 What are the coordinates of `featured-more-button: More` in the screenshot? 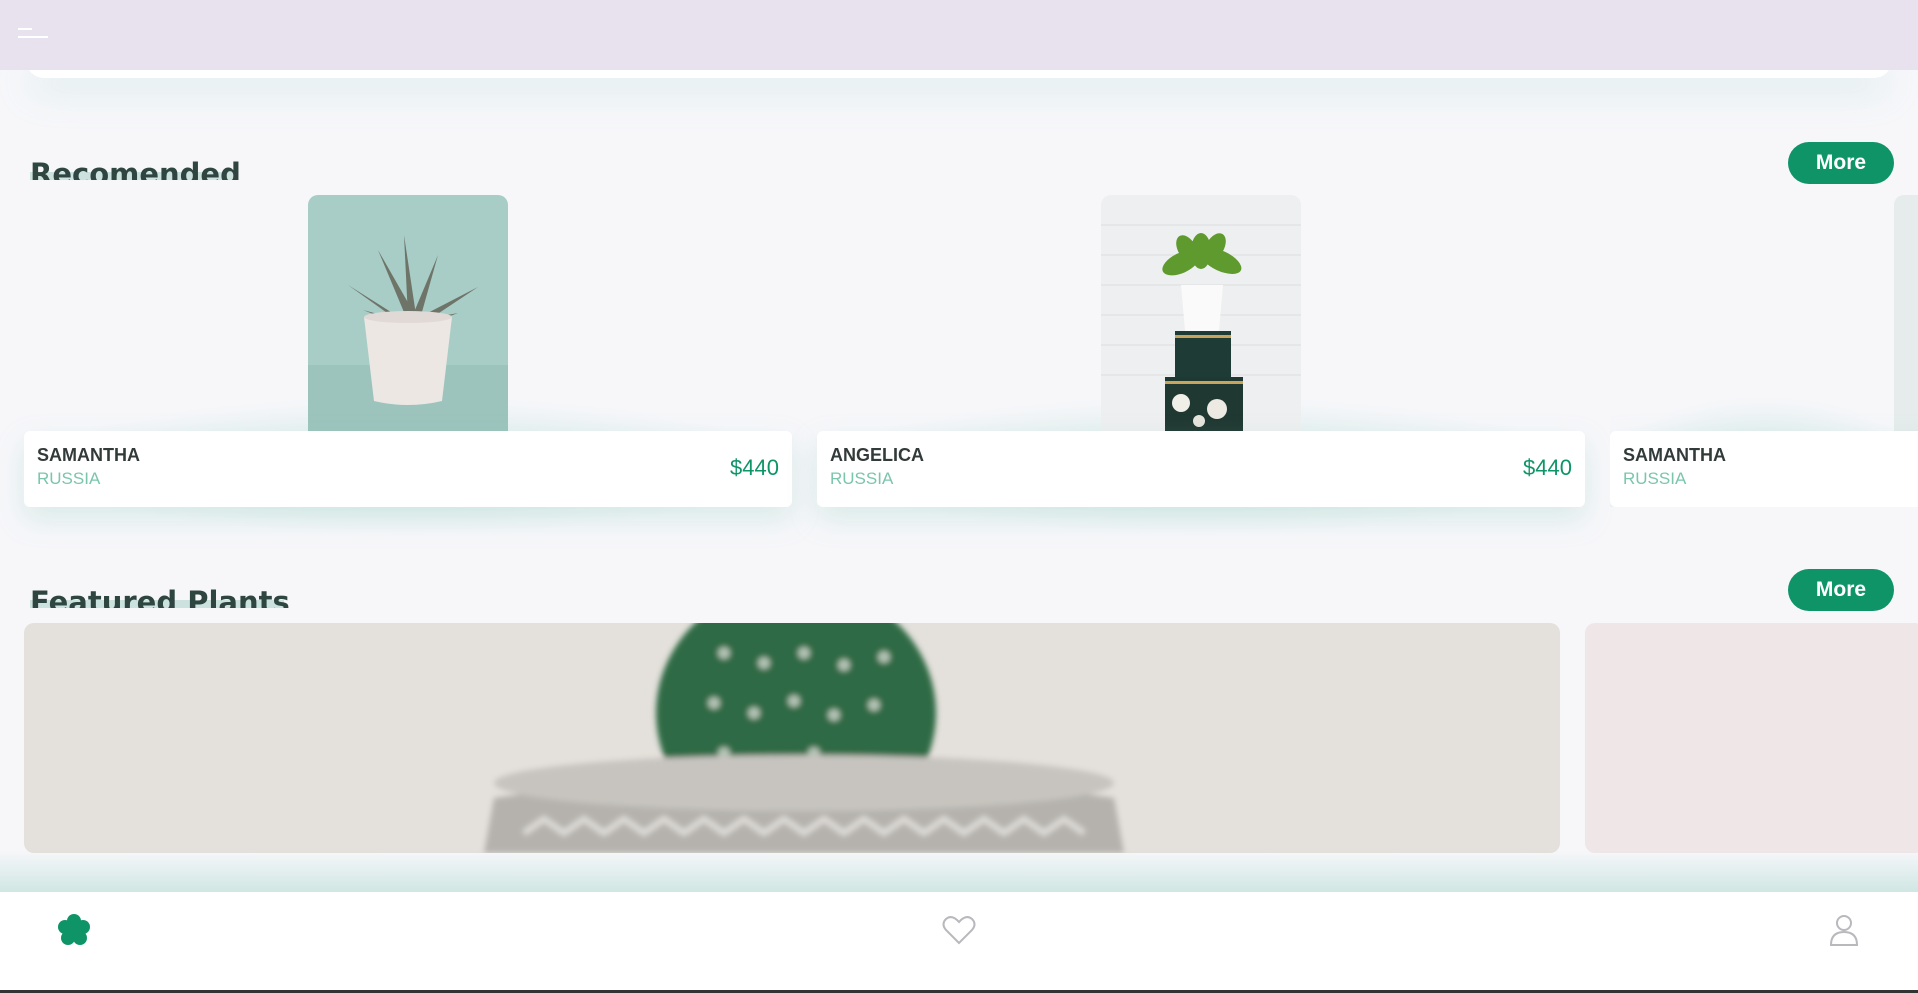 It's located at (1841, 590).